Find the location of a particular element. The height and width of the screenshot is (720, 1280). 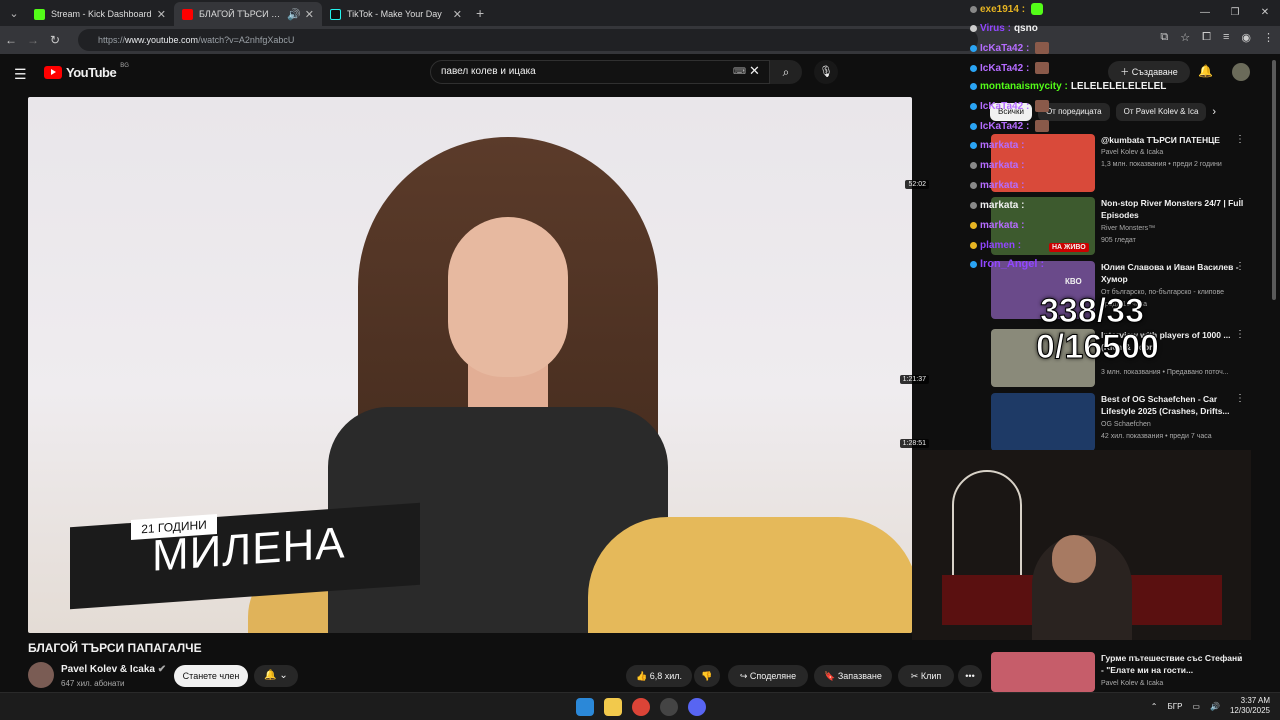

bell-icon: 🔔 is located at coordinates (1205, 71).